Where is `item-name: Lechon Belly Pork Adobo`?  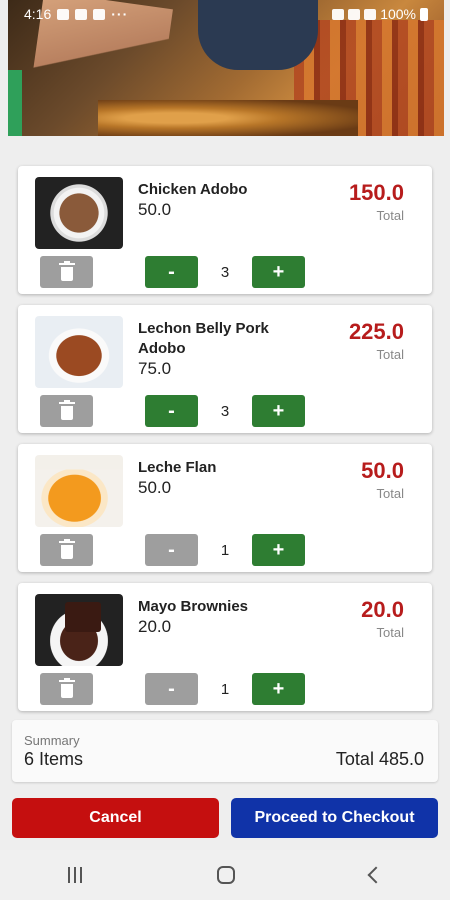
item-name: Lechon Belly Pork Adobo is located at coordinates (203, 338).